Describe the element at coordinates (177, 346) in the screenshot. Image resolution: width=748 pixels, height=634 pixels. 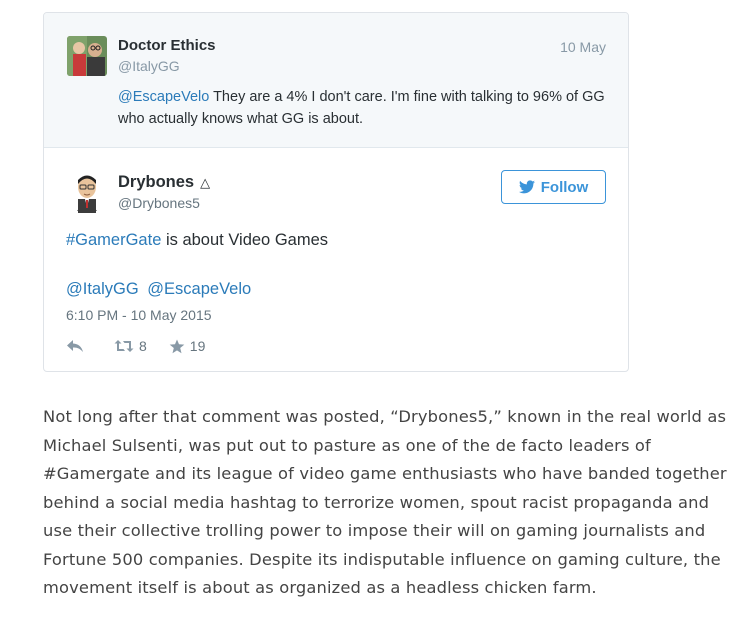
I see `star-icon` at that location.